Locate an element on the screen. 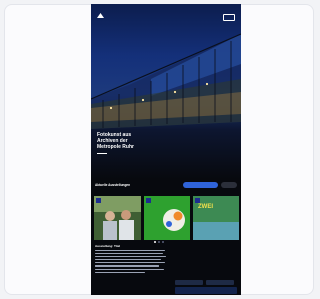  exhibition-description: Ausstellung: Titel is located at coordinates (131, 258).